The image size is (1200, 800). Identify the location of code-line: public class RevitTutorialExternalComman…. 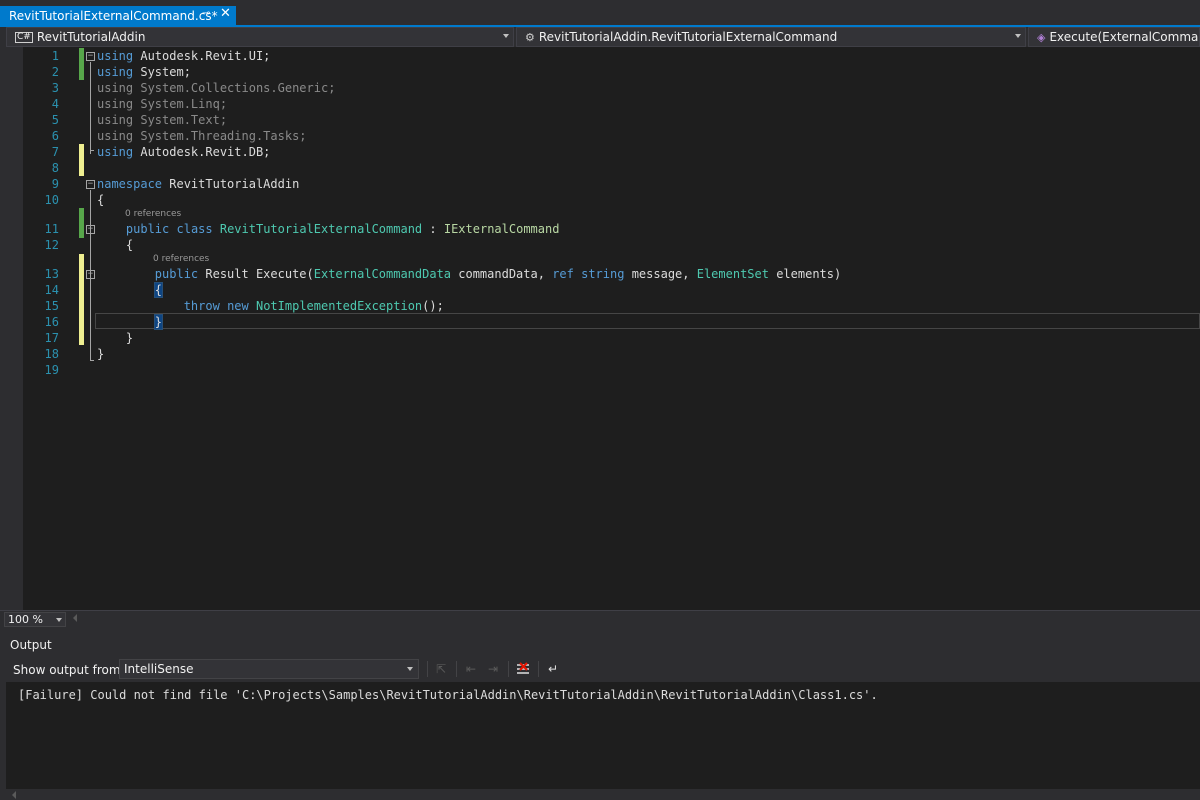
(328, 229).